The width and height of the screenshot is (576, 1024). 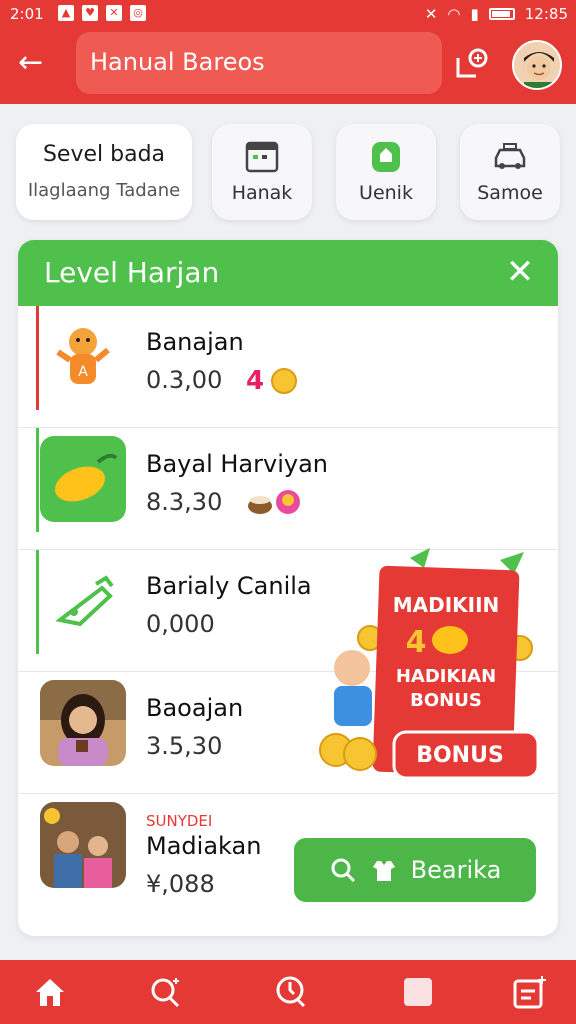 I want to click on coin-icon, so click(x=284, y=381).